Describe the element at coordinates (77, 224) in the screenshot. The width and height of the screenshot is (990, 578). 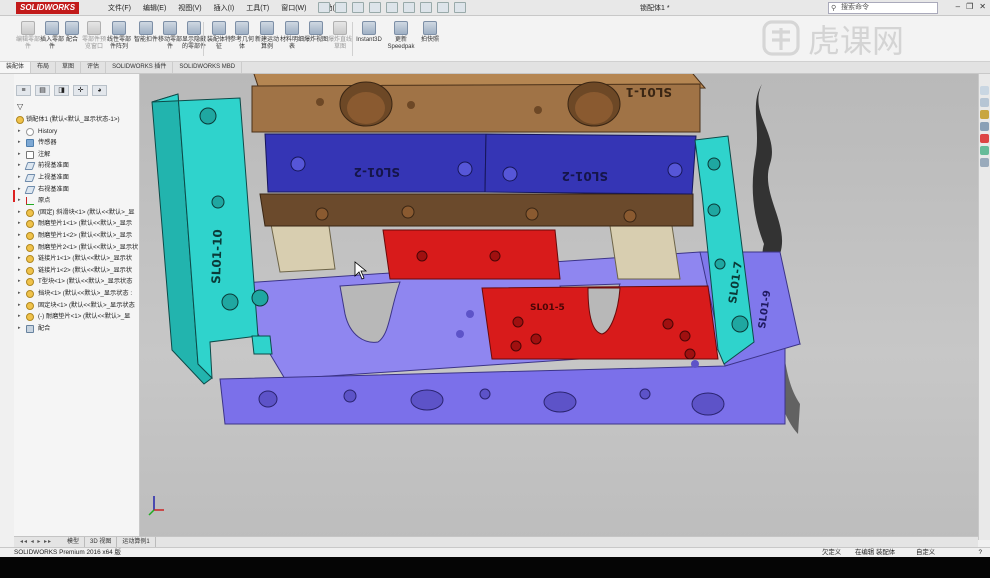
I see `tree-item: ▸ 耐磨垫片1<1> (默认<<默认>_显示` at that location.